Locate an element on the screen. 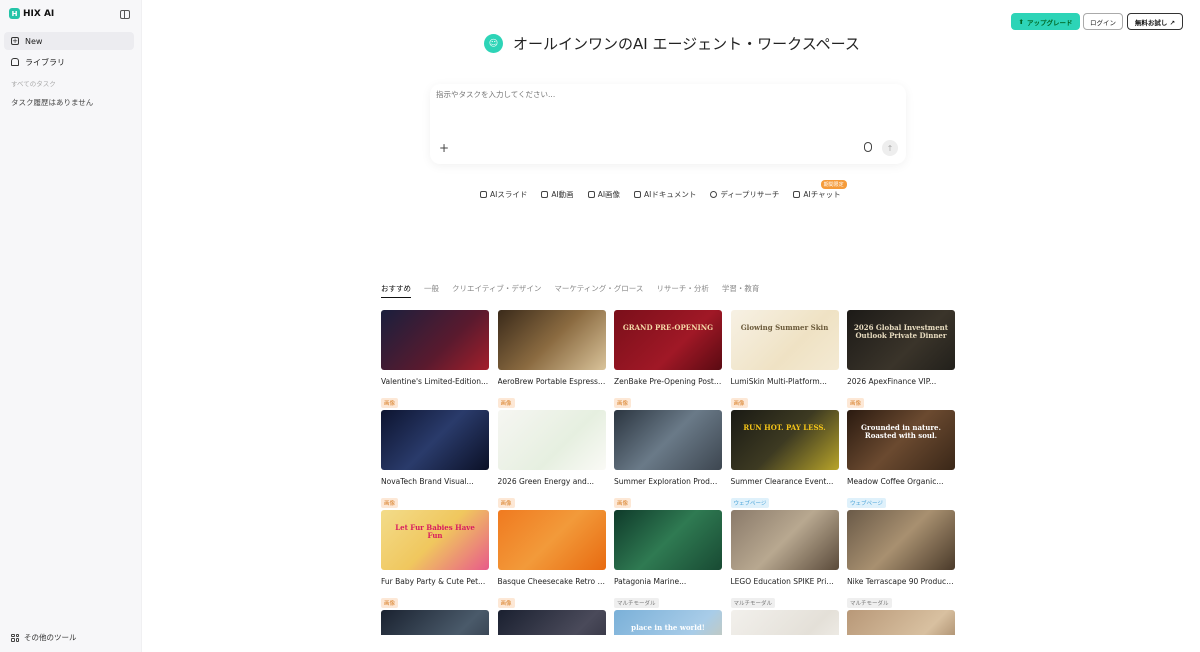  sidebar-item-library: ライブラリ is located at coordinates (69, 62).